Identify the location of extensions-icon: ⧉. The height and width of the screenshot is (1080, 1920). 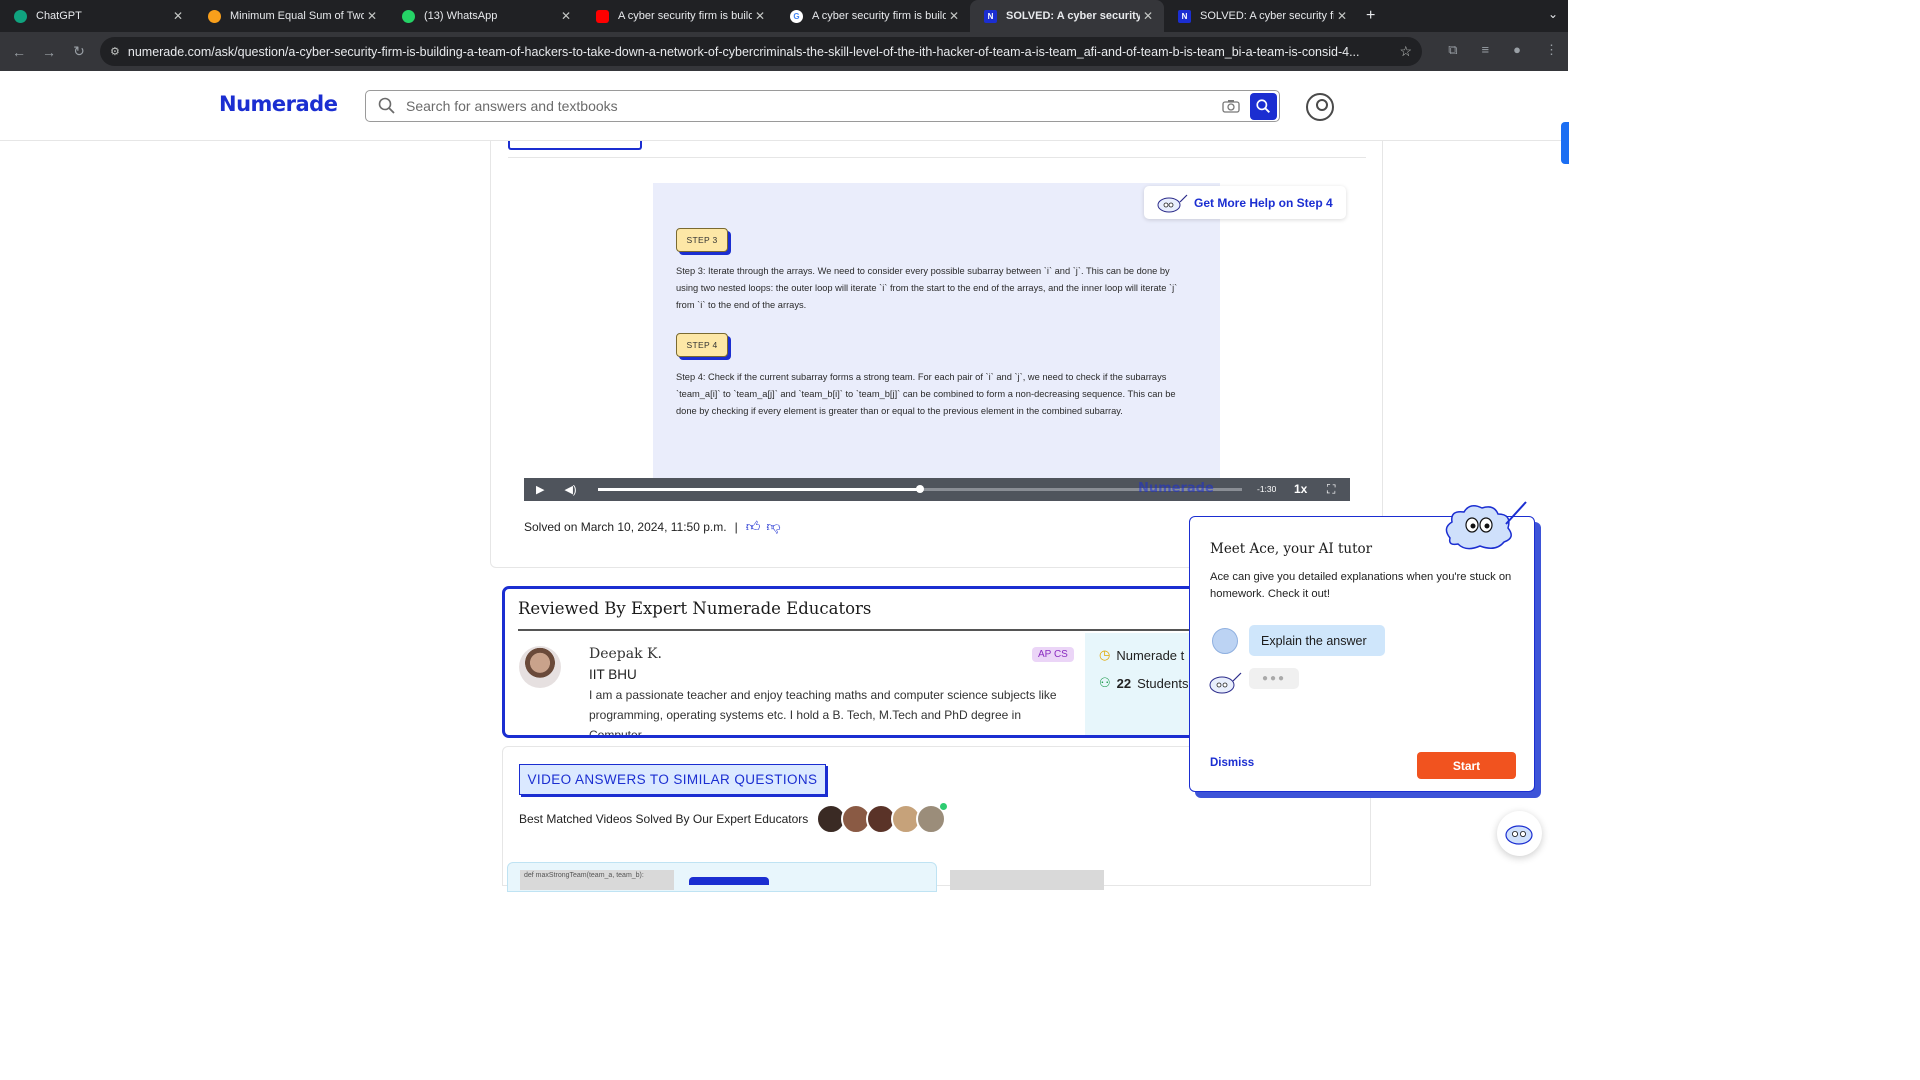
(1452, 50).